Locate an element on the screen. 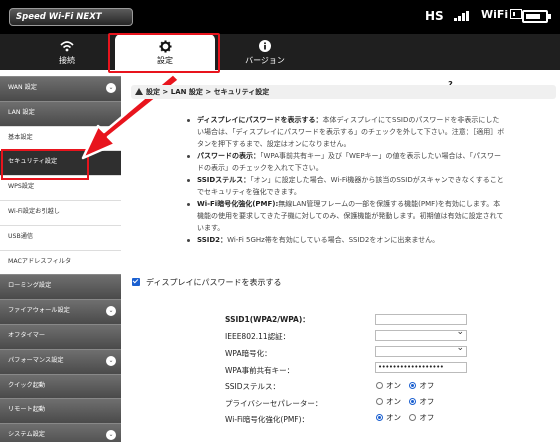 The width and height of the screenshot is (560, 442). privacy-separator-on-radio: オン is located at coordinates (388, 401).